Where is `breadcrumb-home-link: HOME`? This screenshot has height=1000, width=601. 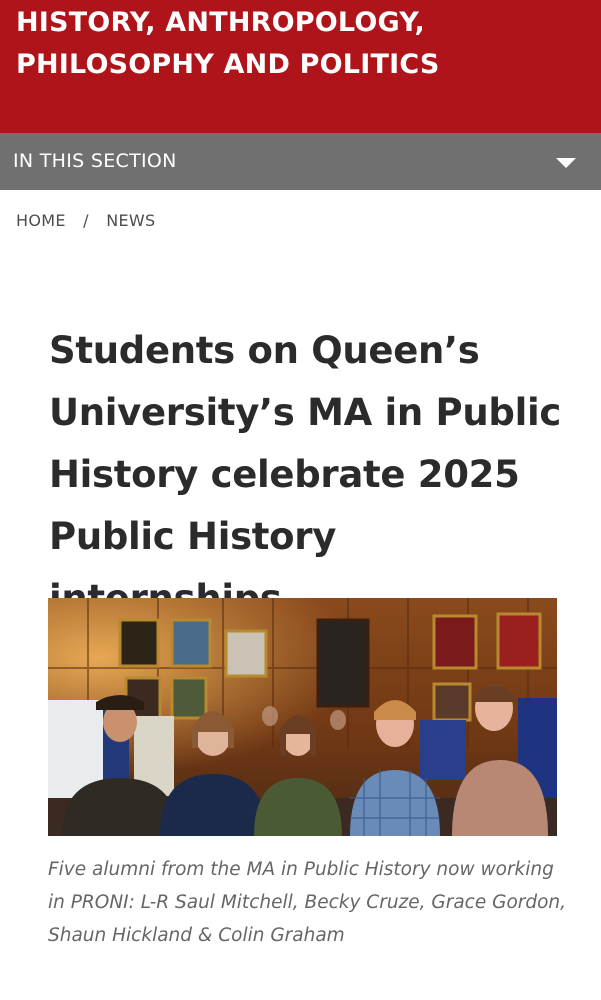
breadcrumb-home-link: HOME is located at coordinates (41, 220).